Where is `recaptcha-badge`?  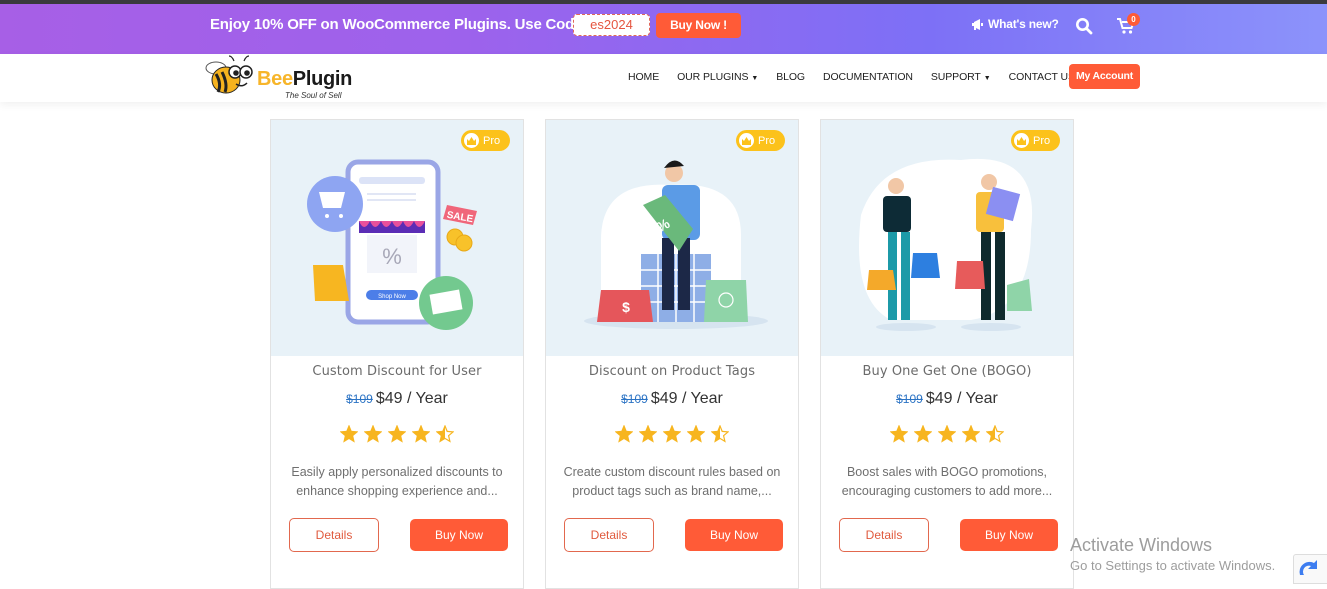 recaptcha-badge is located at coordinates (1310, 569).